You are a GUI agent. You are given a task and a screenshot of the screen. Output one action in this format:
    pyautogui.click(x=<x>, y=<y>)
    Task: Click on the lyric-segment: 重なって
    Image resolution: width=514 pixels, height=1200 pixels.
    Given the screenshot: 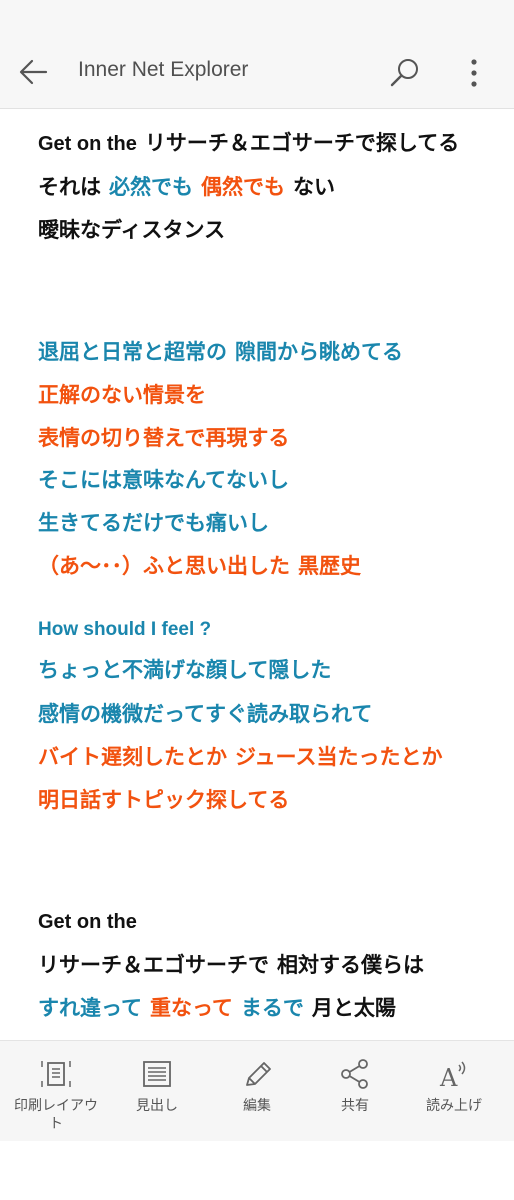 What is the action you would take?
    pyautogui.click(x=191, y=1008)
    